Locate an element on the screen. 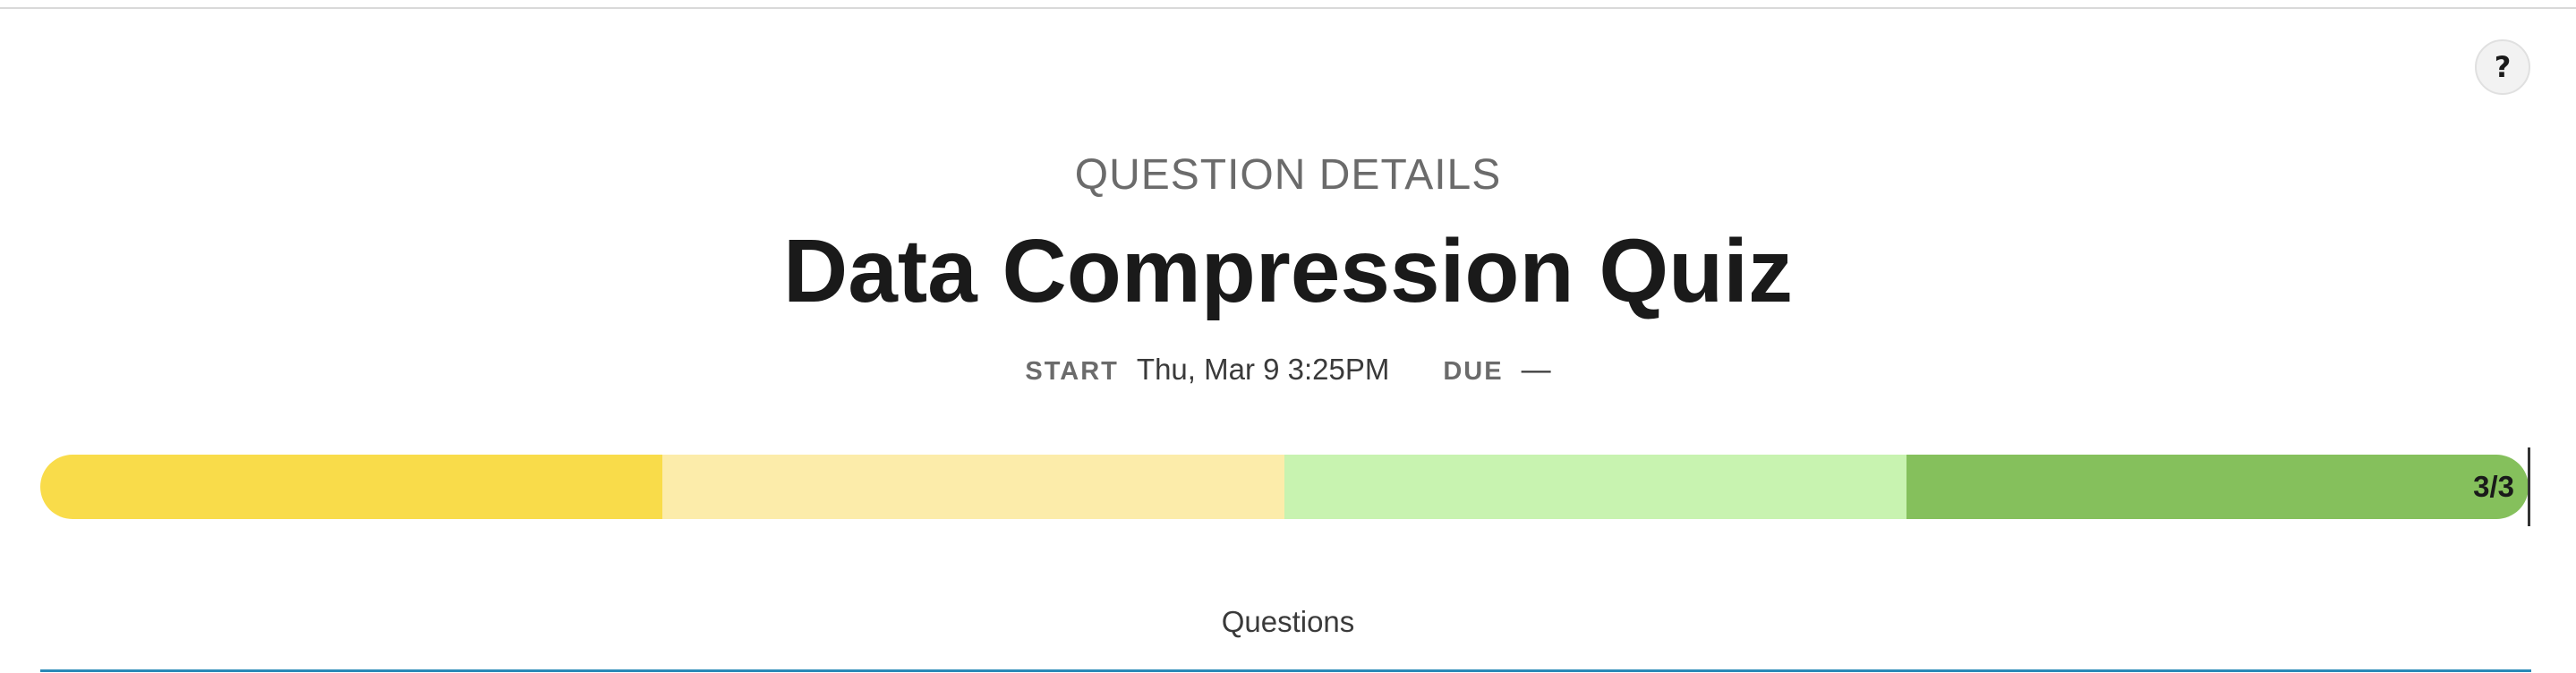 The width and height of the screenshot is (2576, 673). start-value: Thu, Mar 9 3:25PM is located at coordinates (1263, 369).